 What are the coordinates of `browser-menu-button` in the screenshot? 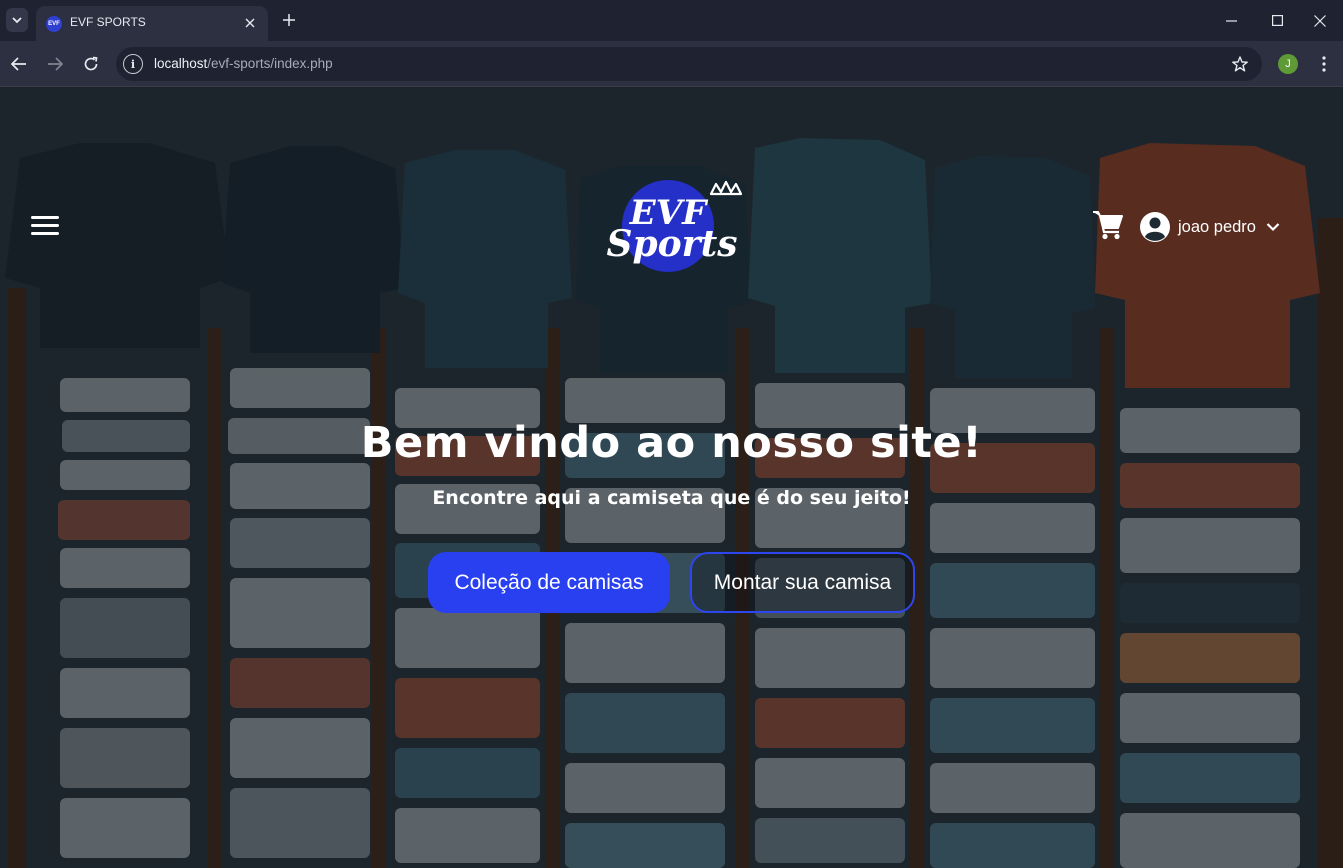 It's located at (1324, 64).